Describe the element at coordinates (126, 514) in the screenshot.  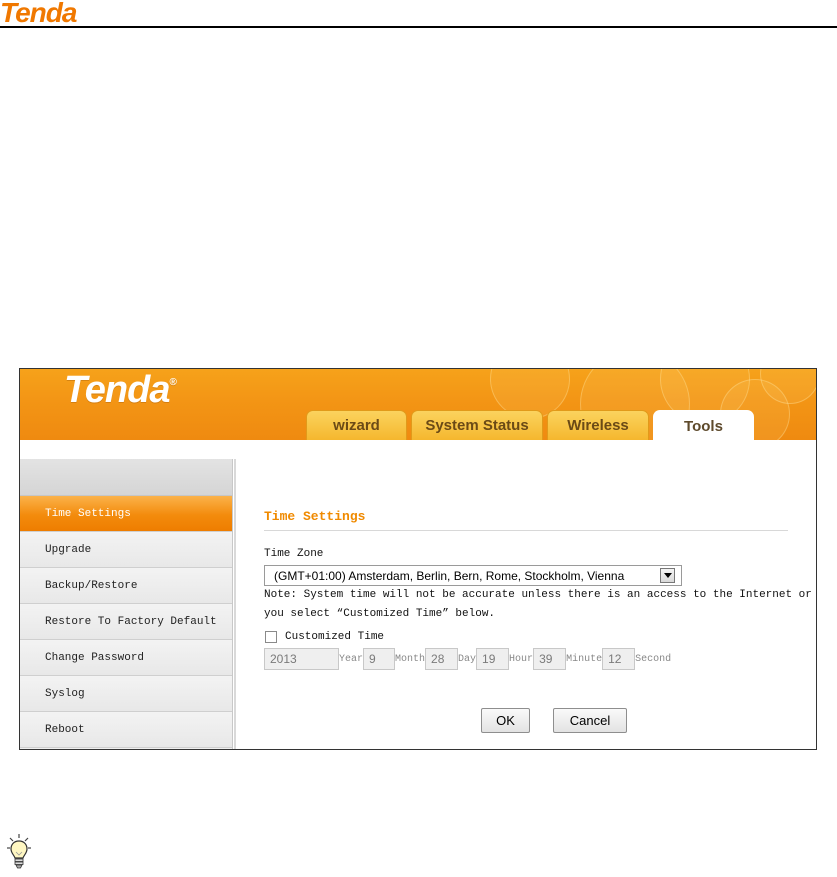
I see `sidebar-item-time-settings: Time Settings` at that location.